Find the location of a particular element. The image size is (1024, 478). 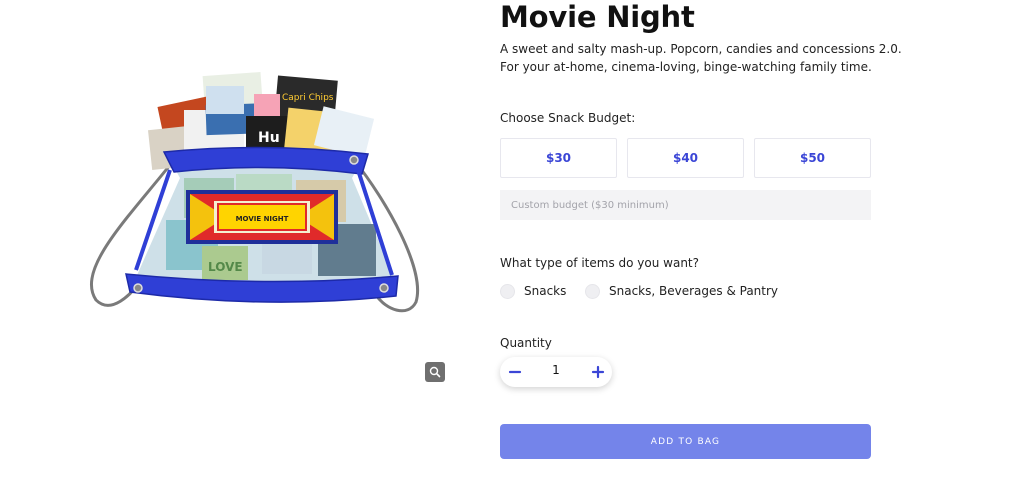

quantity-label: Quantity is located at coordinates (526, 343).